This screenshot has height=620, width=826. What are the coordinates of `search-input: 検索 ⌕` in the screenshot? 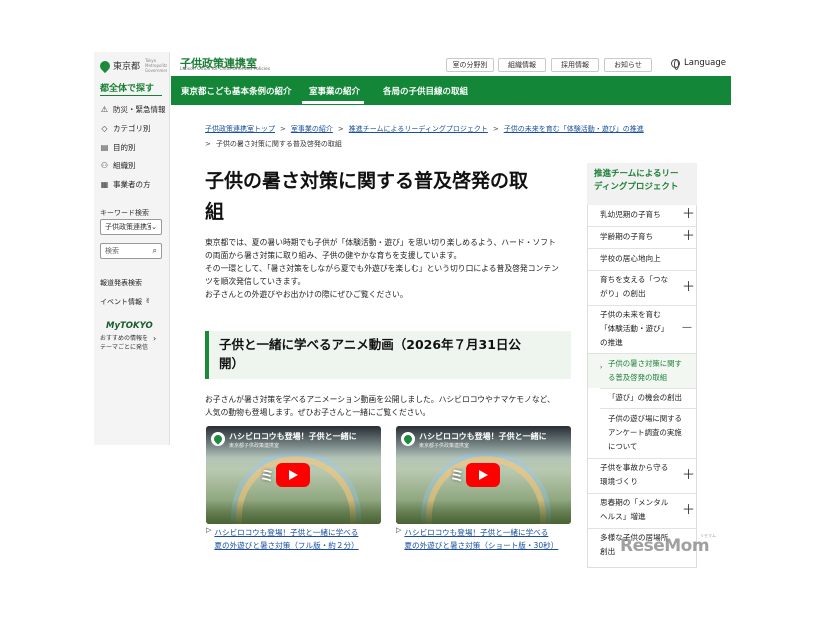 It's located at (131, 251).